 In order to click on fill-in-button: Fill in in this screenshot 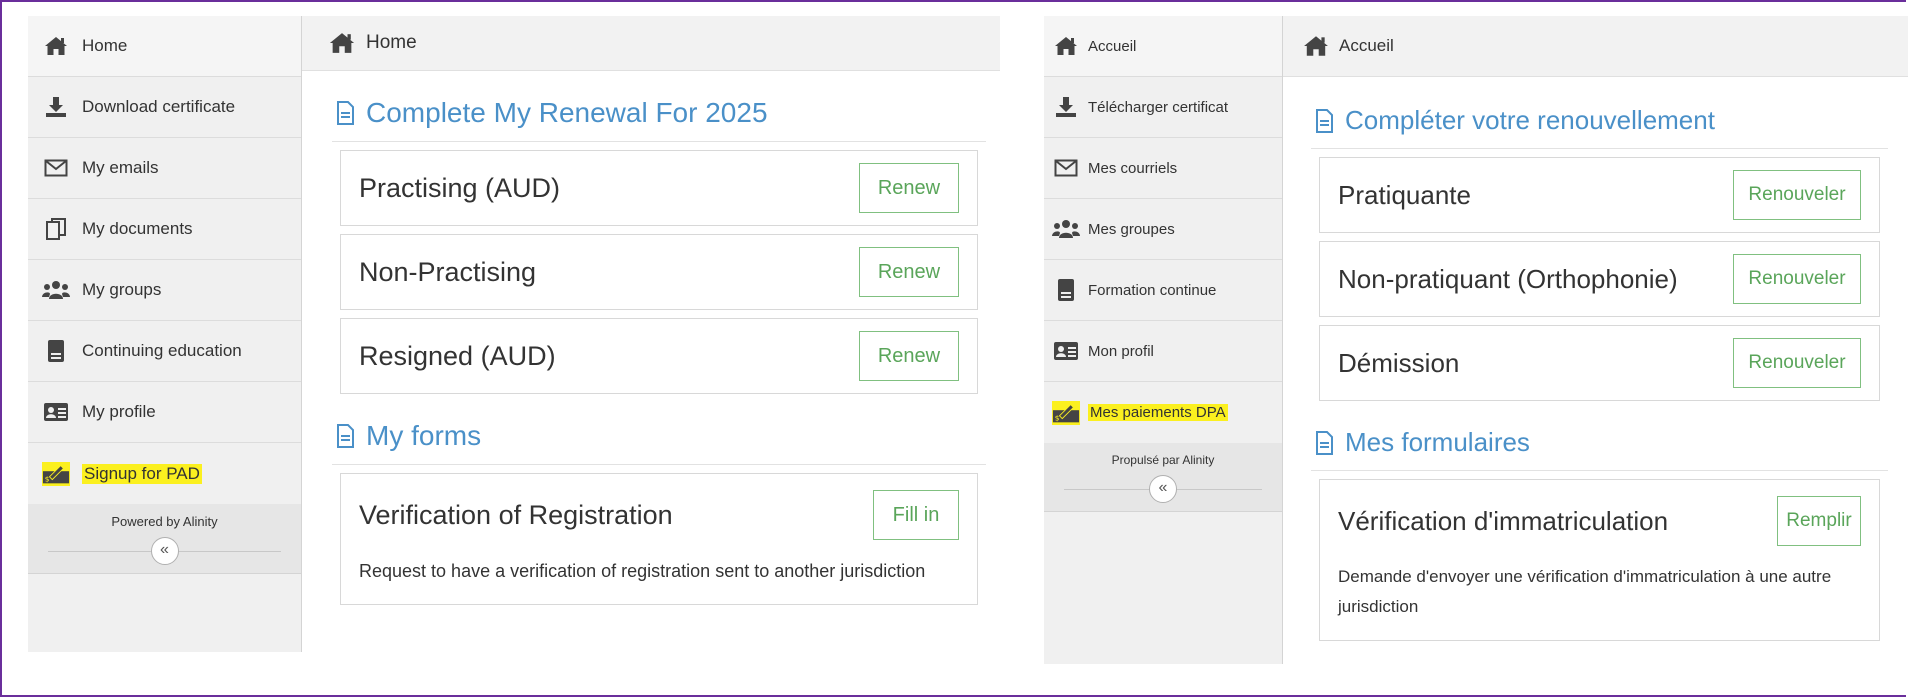, I will do `click(916, 515)`.